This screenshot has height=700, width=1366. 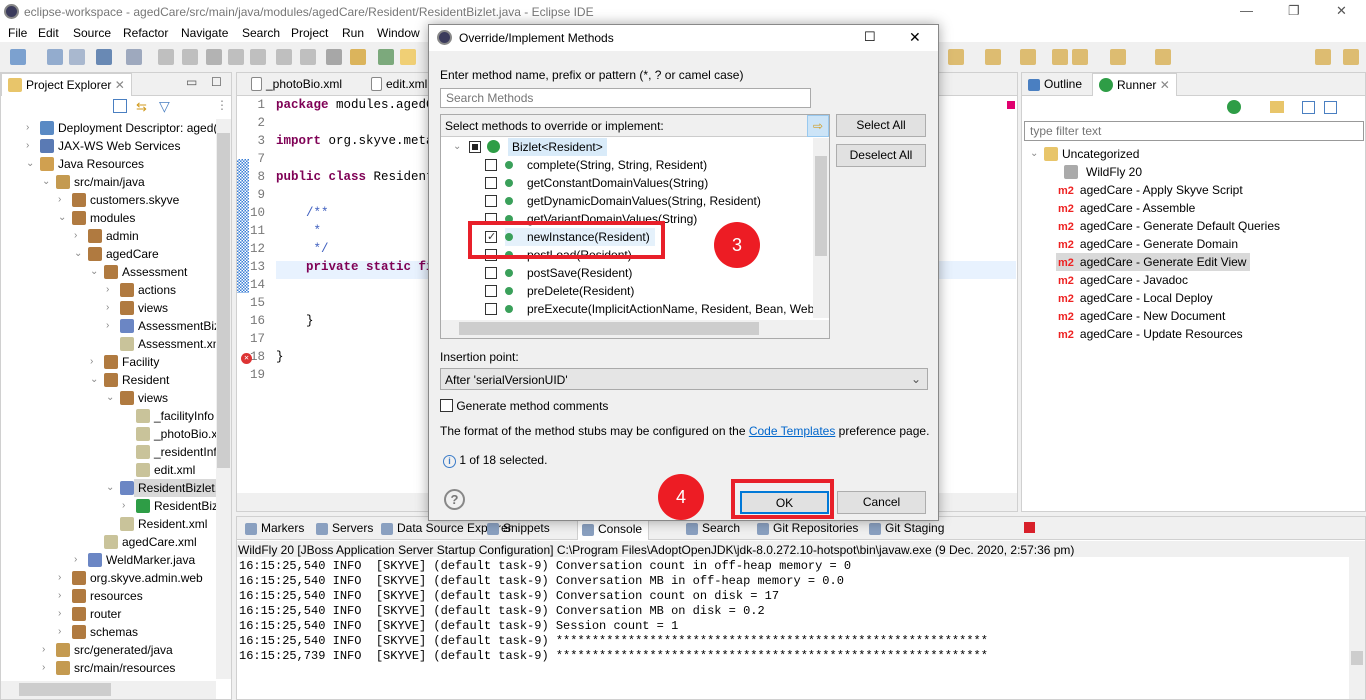 What do you see at coordinates (475, 147) in the screenshot?
I see `partial-checkbox` at bounding box center [475, 147].